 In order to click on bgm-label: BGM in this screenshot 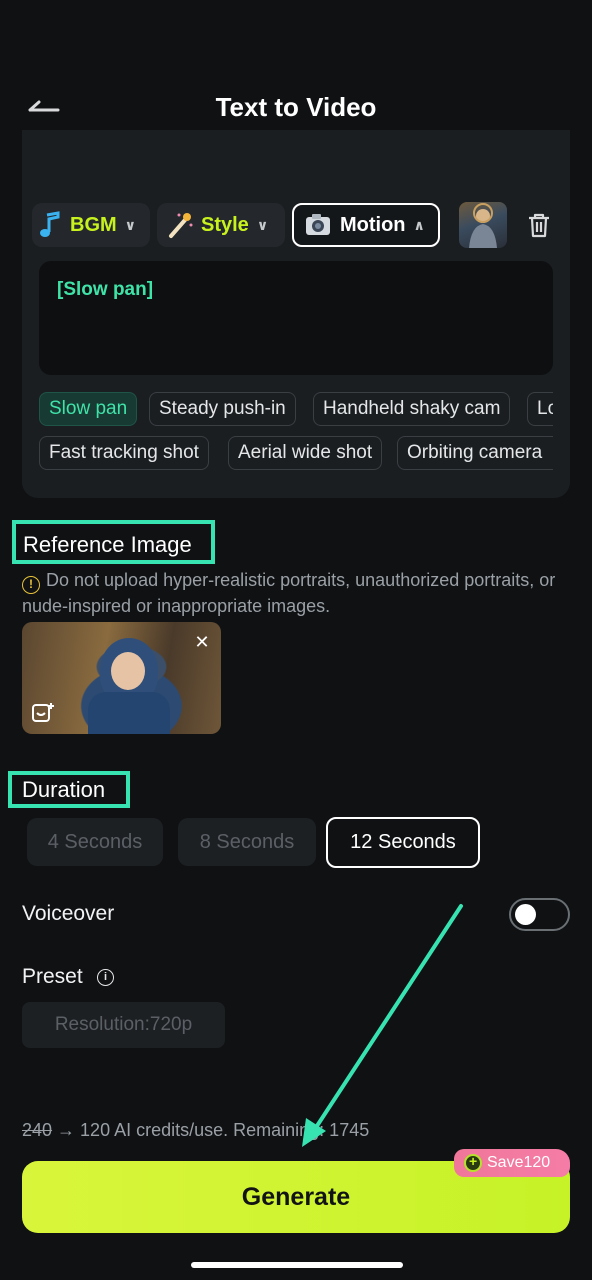, I will do `click(93, 224)`.